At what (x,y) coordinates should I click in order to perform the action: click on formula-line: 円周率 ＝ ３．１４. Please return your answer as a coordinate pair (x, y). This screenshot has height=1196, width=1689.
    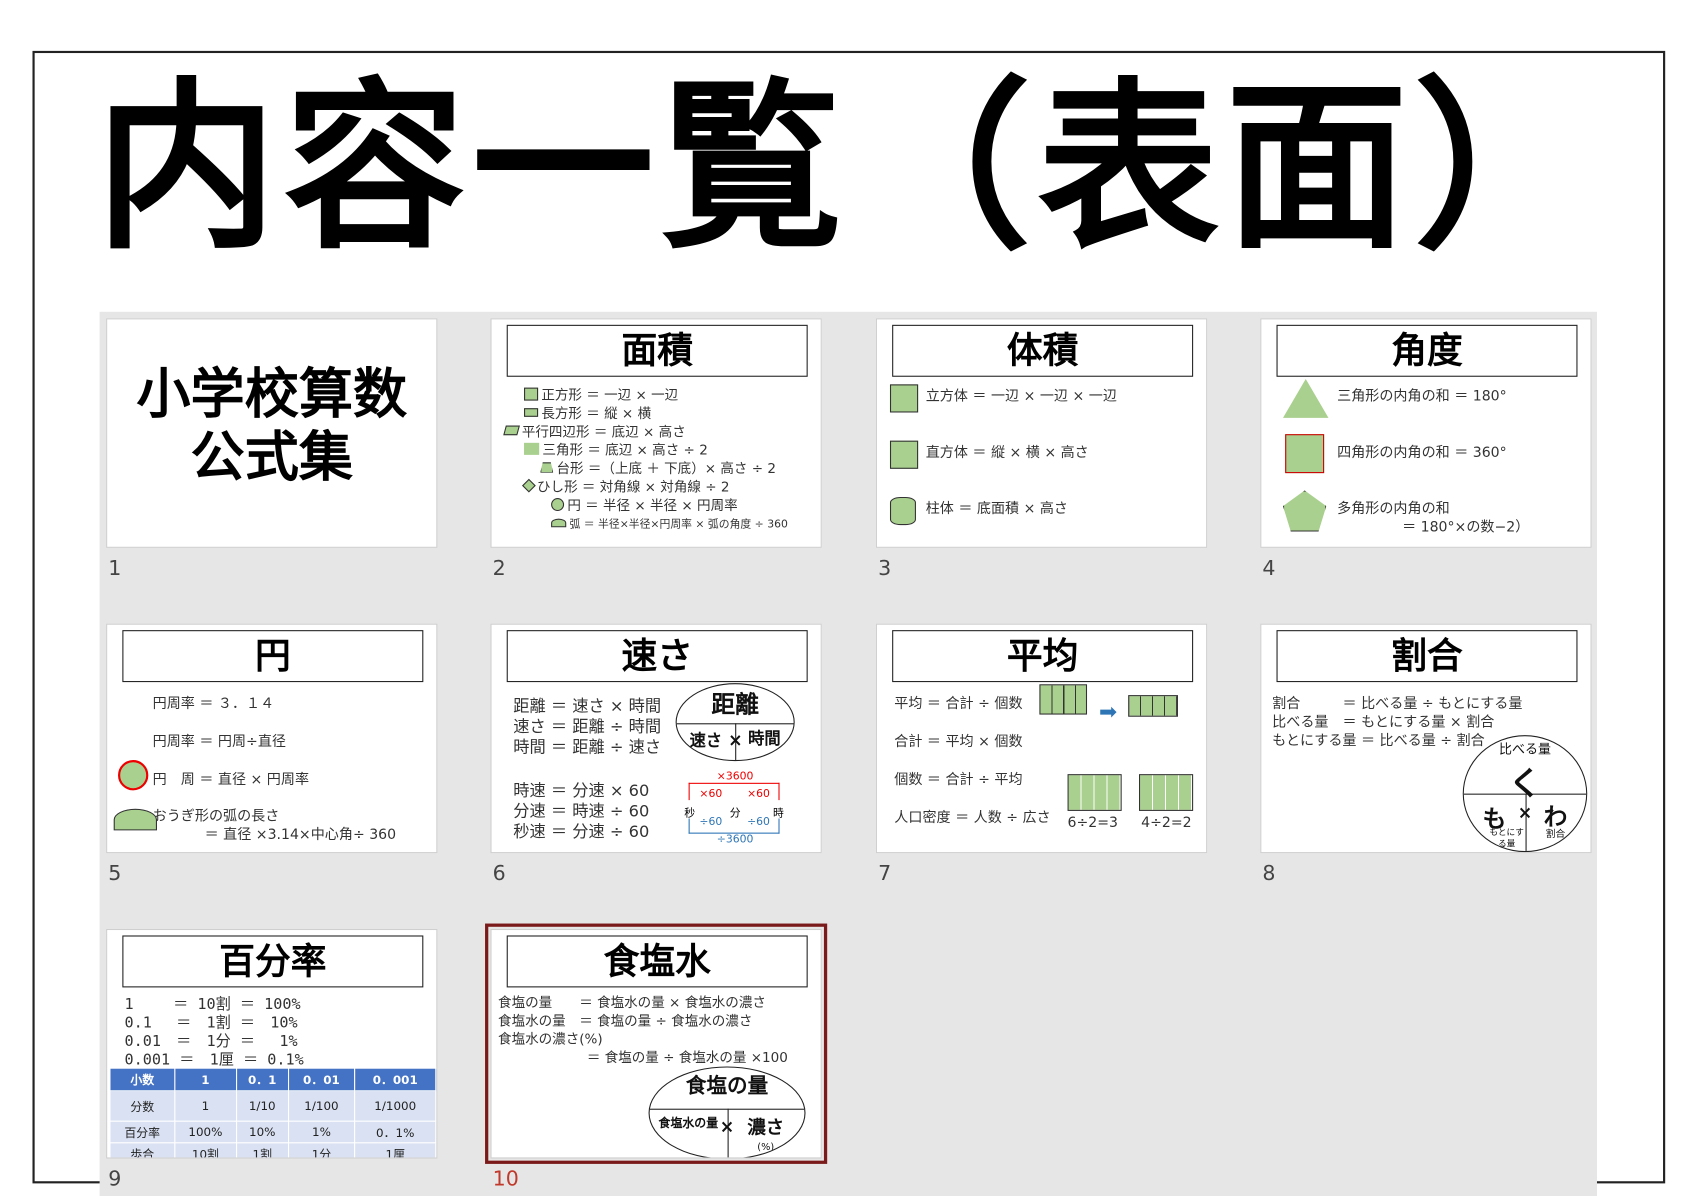
    Looking at the image, I should click on (214, 702).